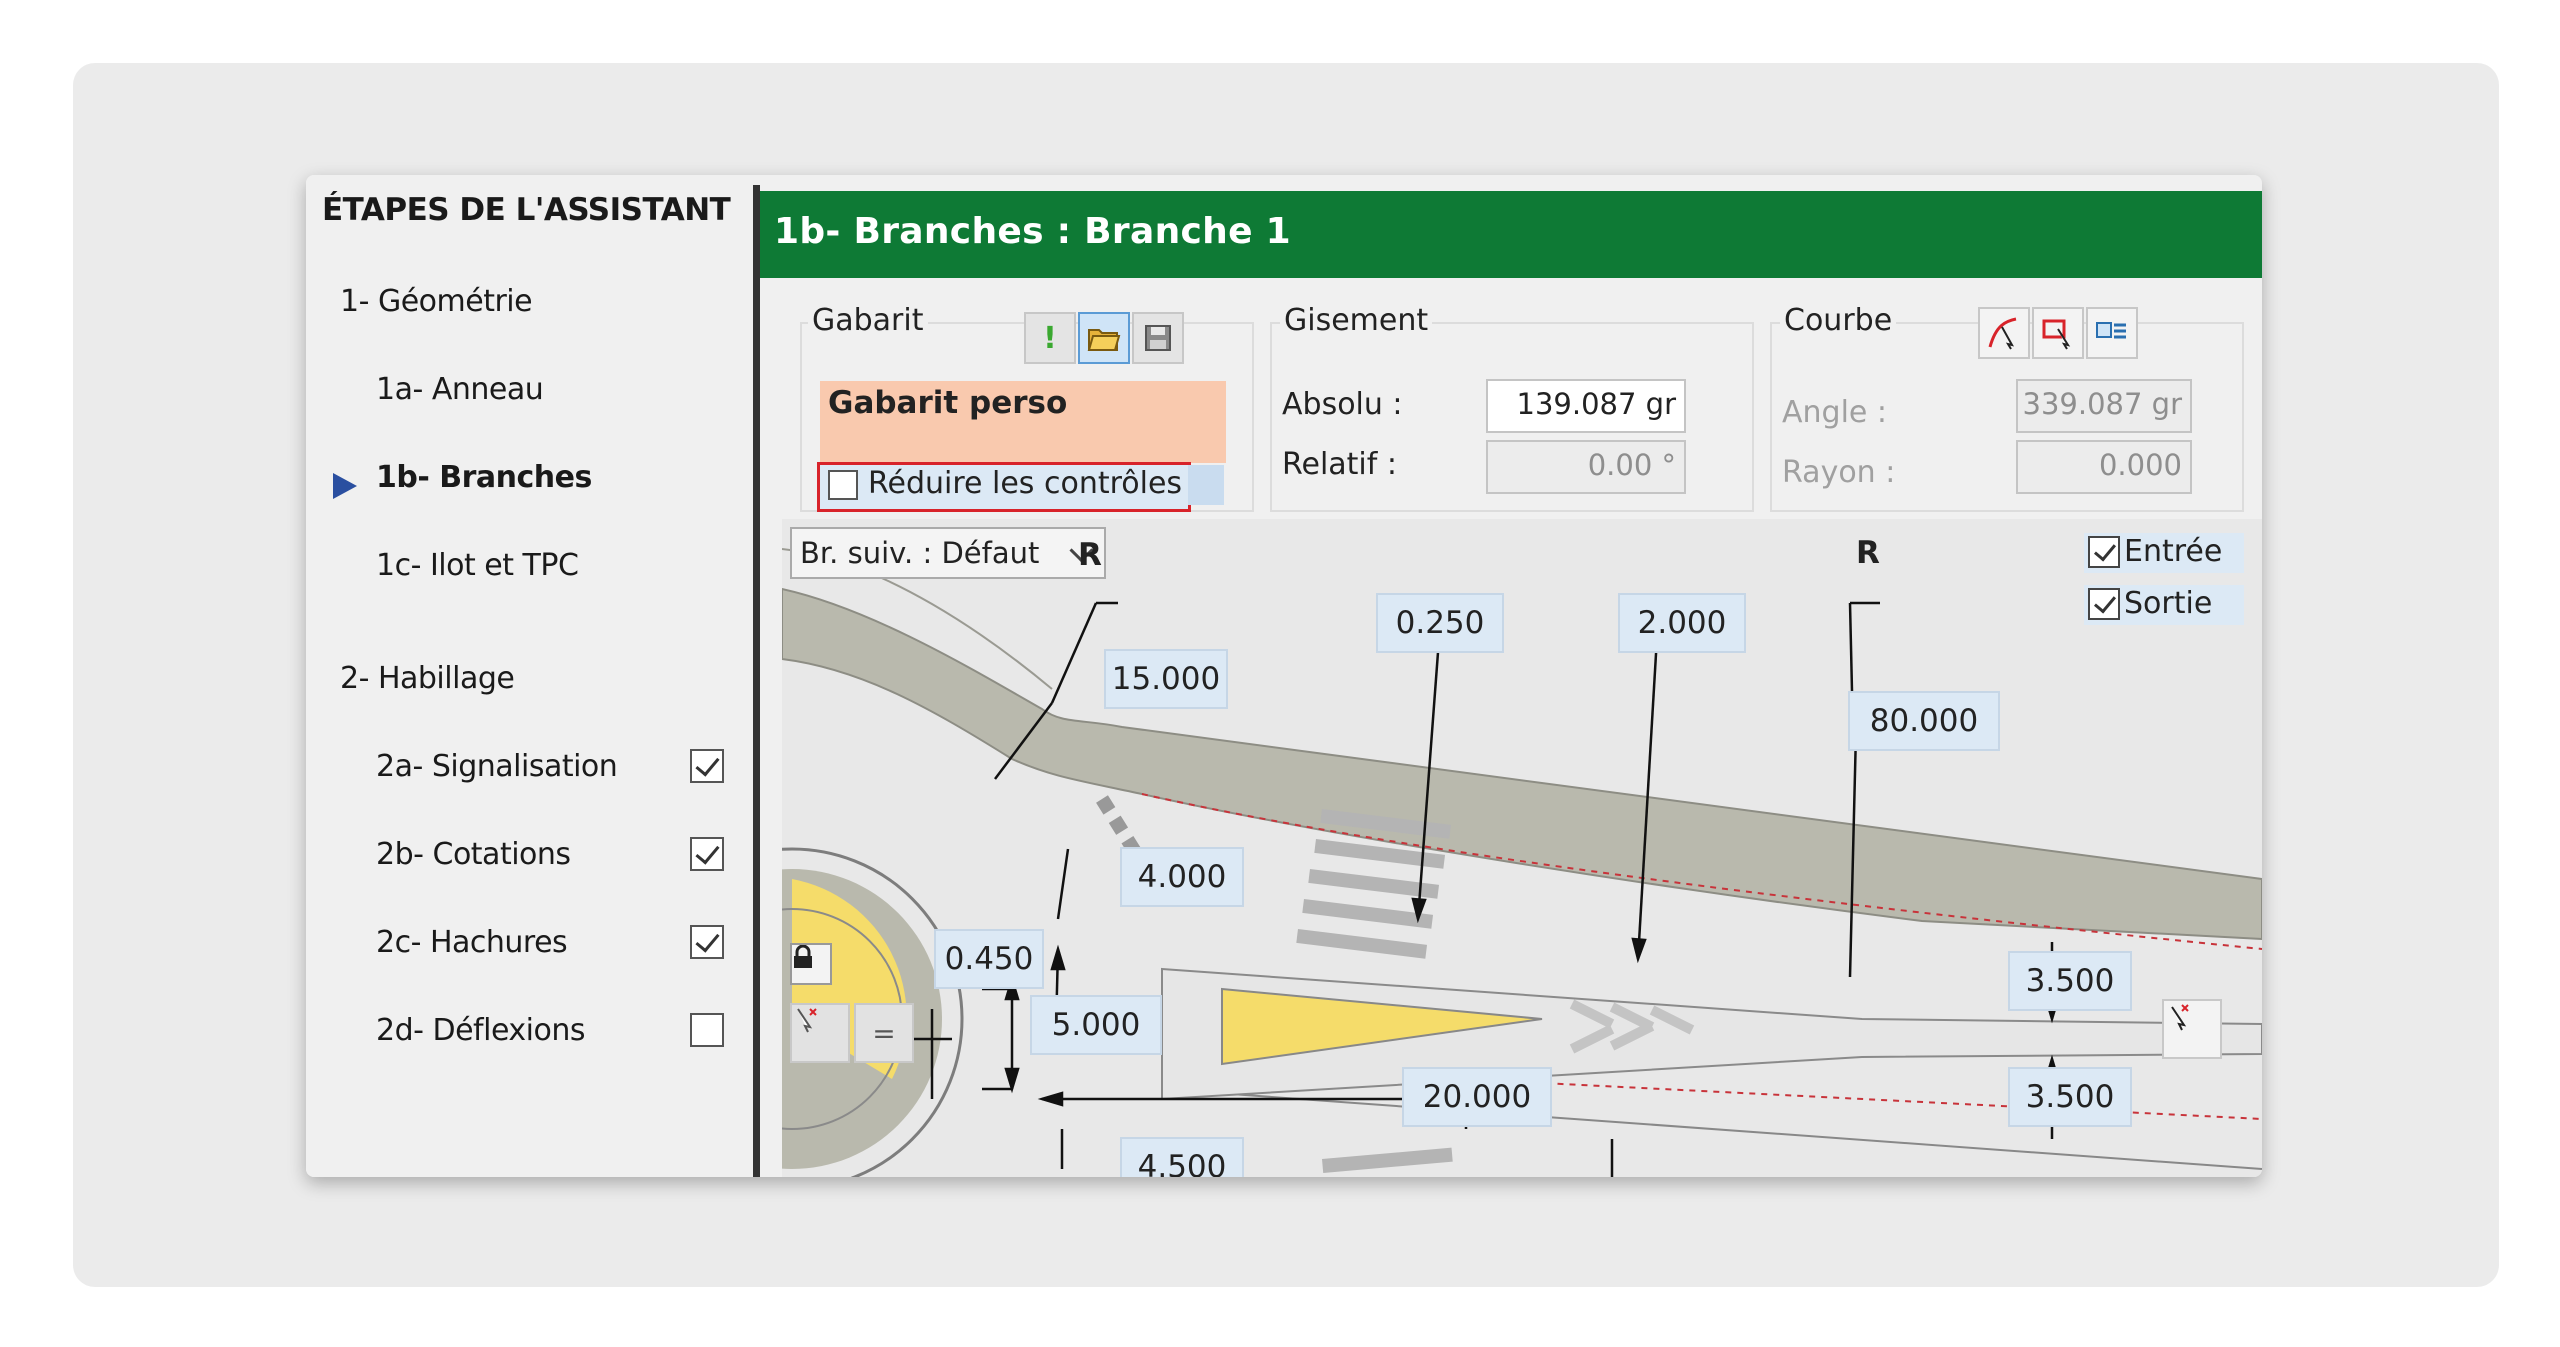 The image size is (2560, 1347). What do you see at coordinates (2168, 603) in the screenshot?
I see `sortie-label: Sortie` at bounding box center [2168, 603].